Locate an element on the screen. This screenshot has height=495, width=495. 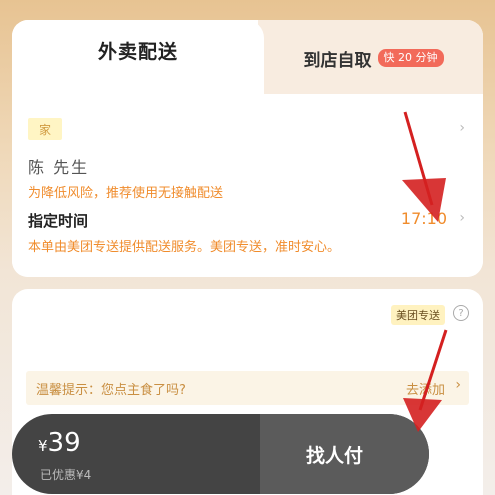
pickup-speed-badge: 快 20 分钟 is located at coordinates (410, 58).